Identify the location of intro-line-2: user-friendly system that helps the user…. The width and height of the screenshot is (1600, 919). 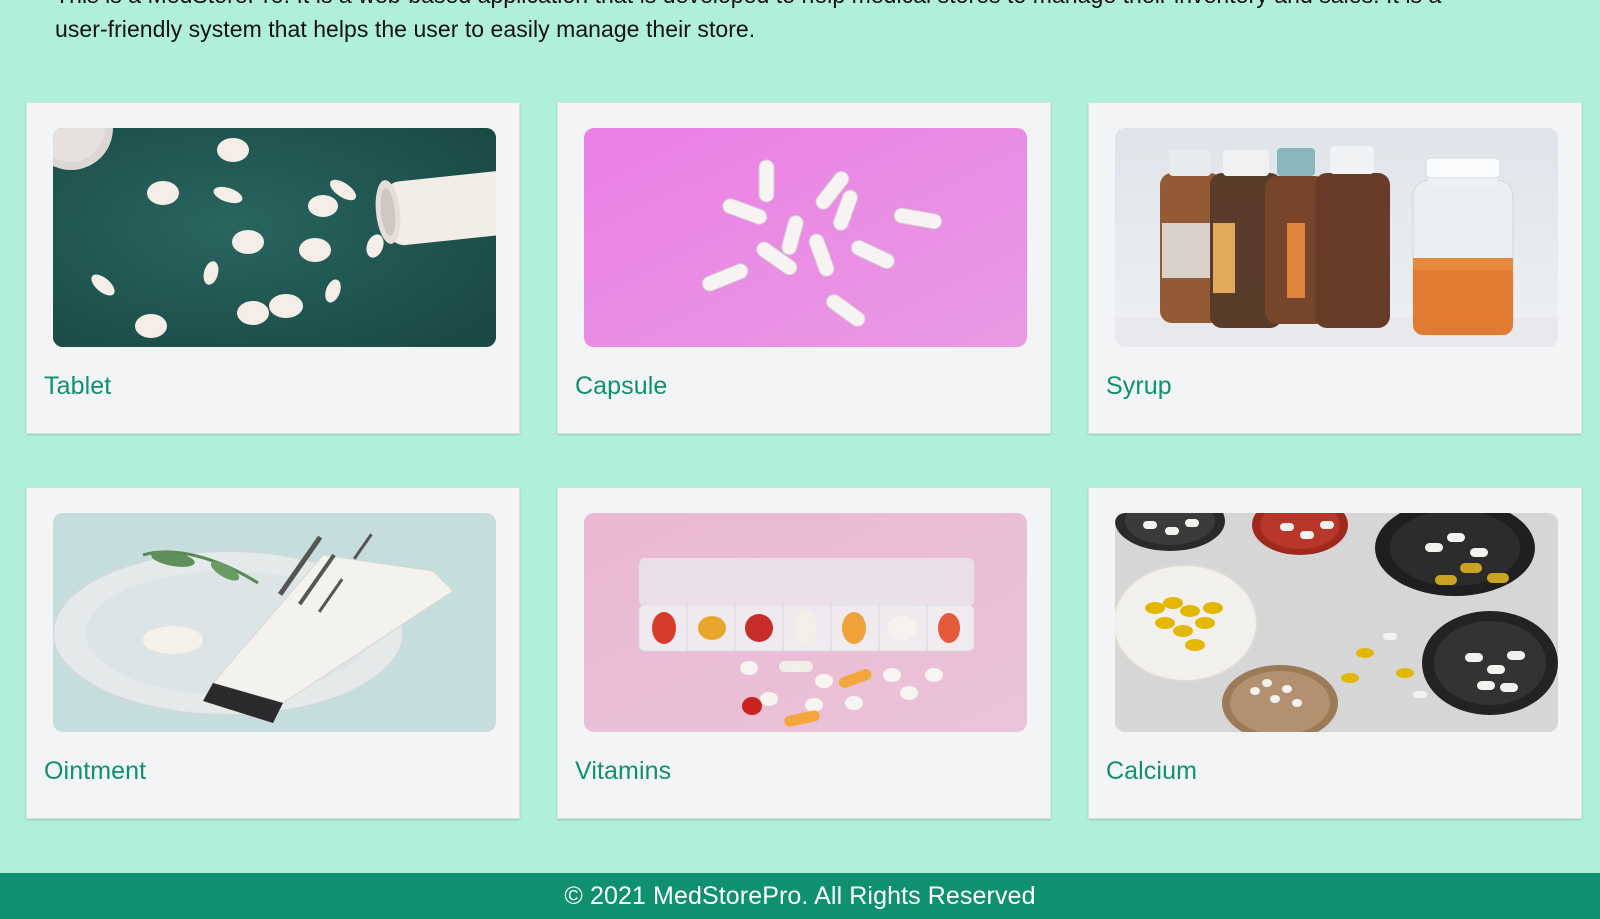
(405, 29).